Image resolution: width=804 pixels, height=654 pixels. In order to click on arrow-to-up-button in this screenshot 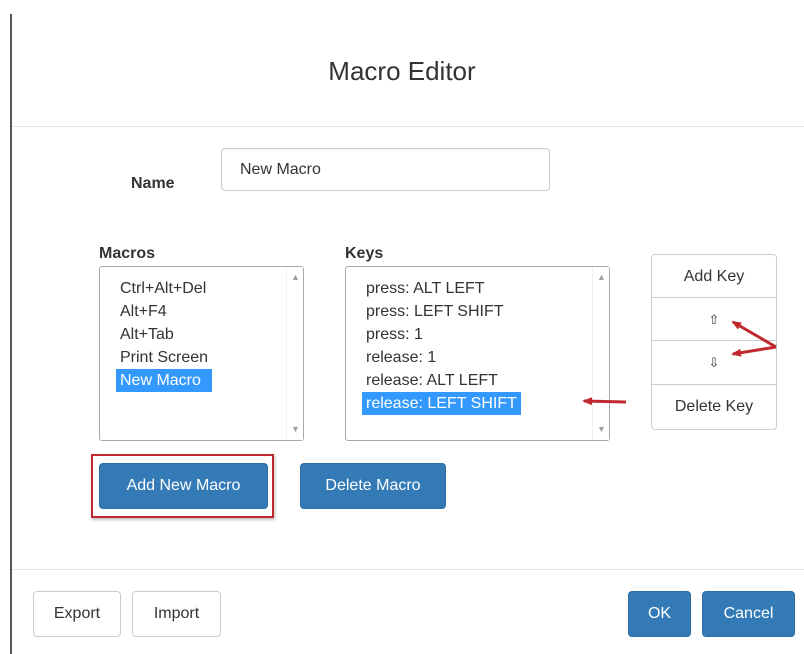, I will do `click(754, 334)`.